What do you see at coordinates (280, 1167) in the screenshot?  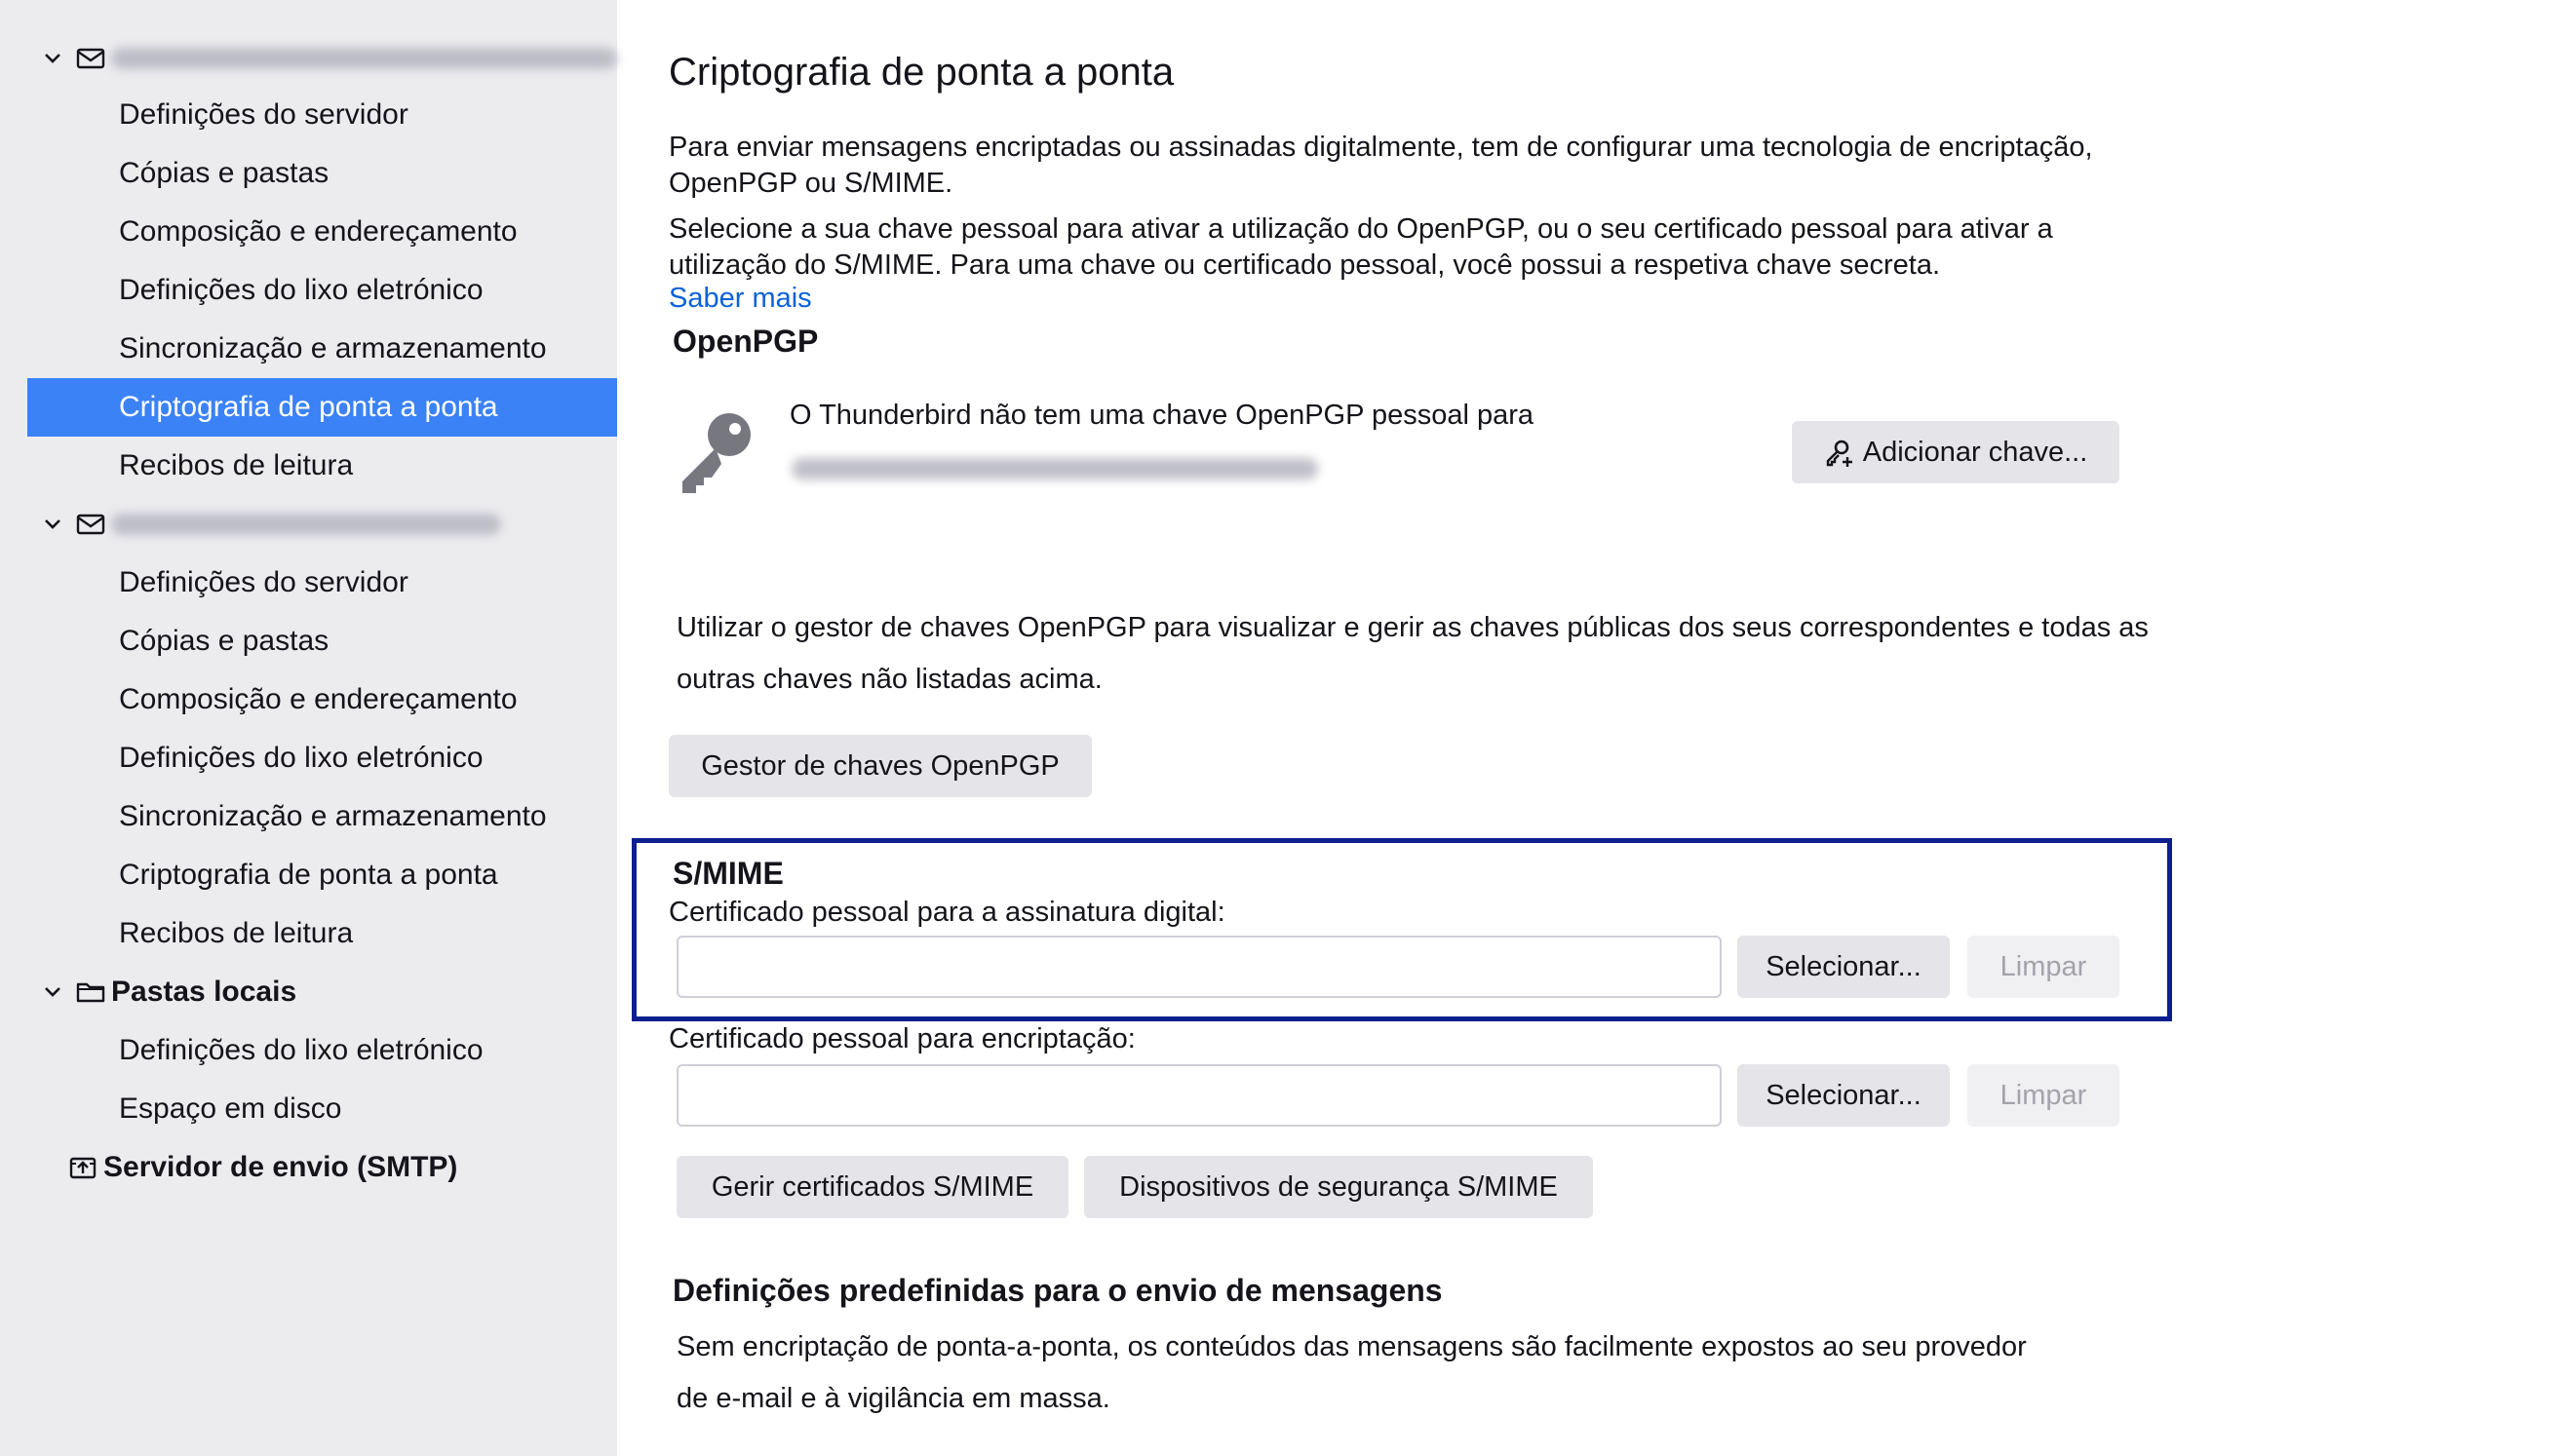 I see `smtp-label: Servidor de envio (SMTP)` at bounding box center [280, 1167].